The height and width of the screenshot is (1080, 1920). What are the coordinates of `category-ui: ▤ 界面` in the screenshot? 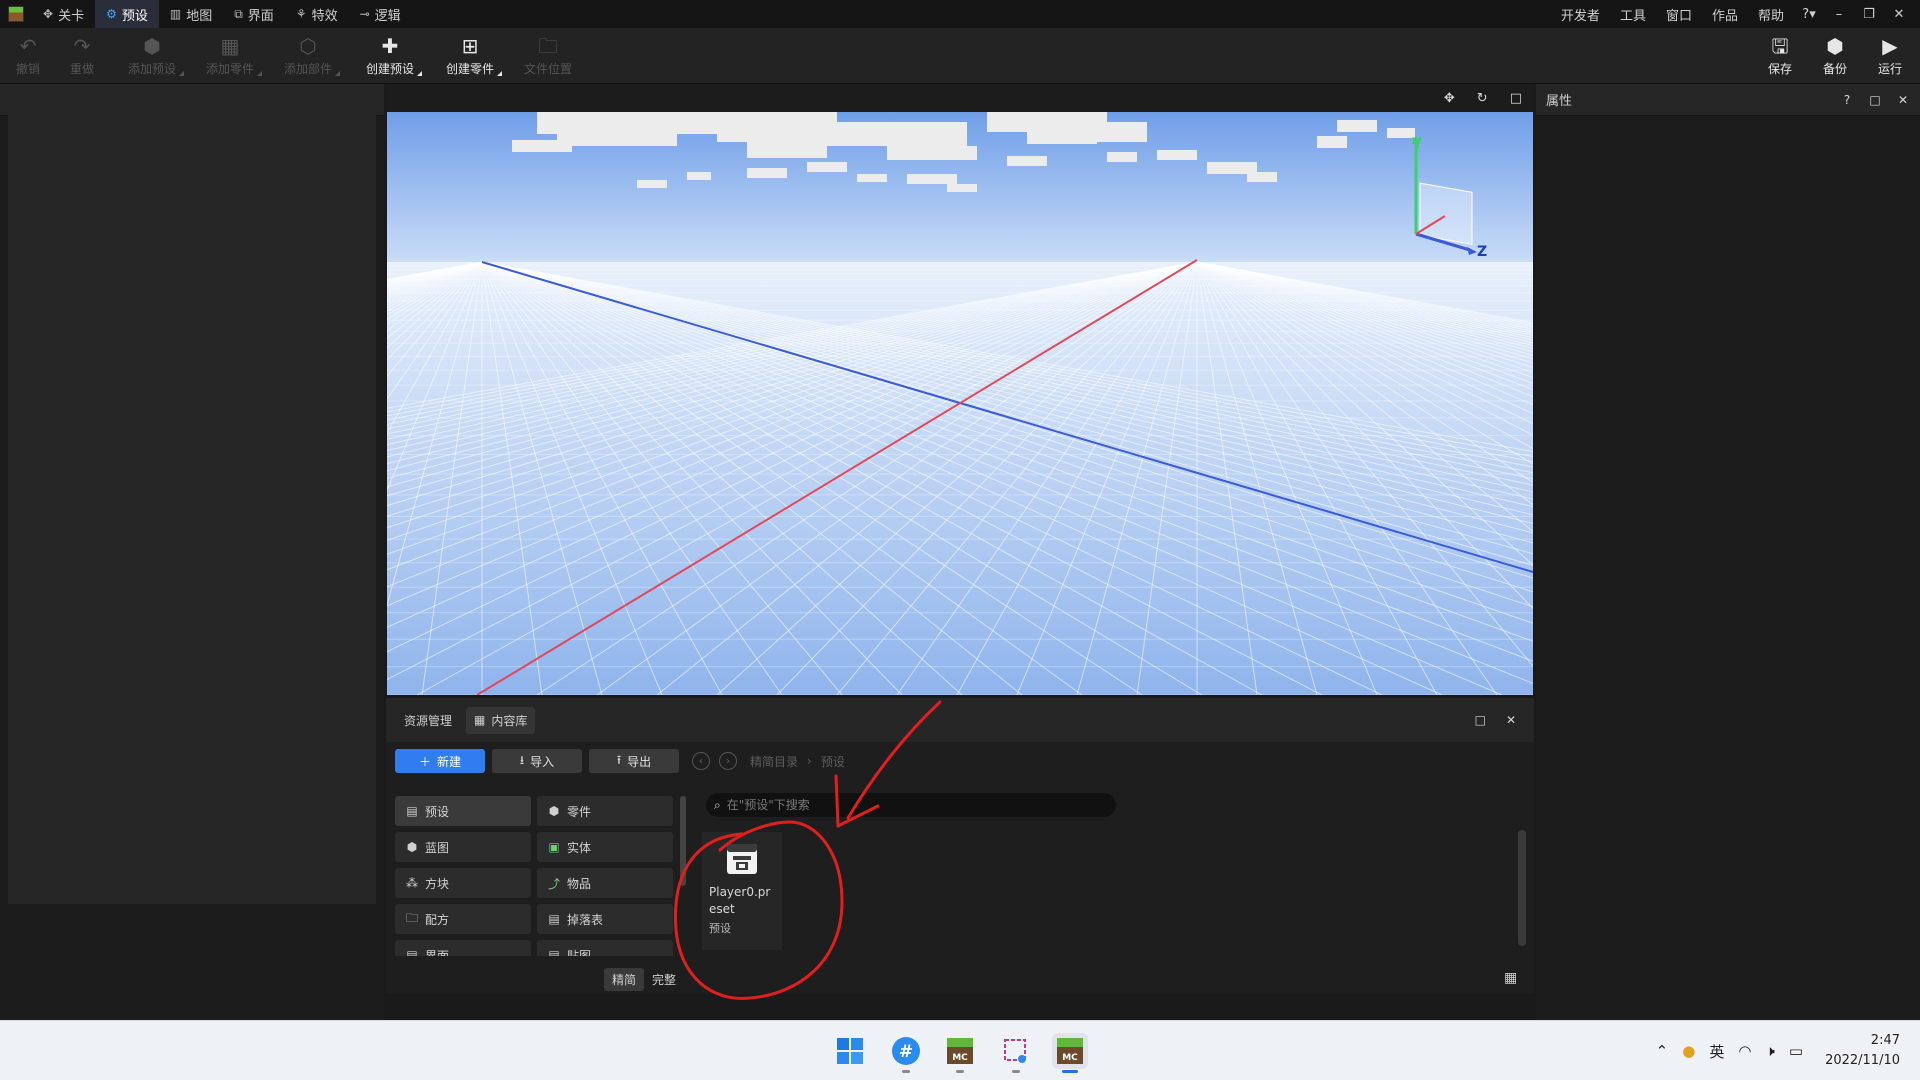 It's located at (463, 948).